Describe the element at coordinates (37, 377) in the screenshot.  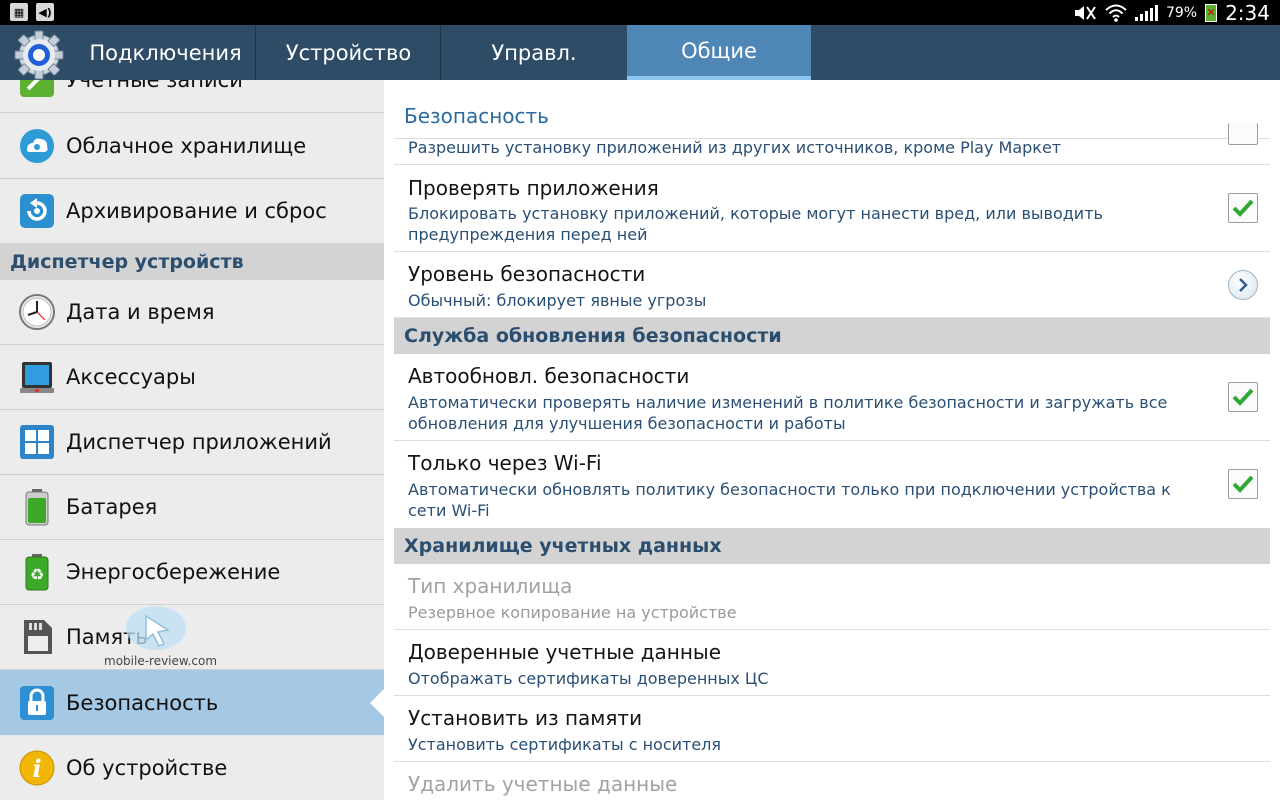
I see `accessories-icon` at that location.